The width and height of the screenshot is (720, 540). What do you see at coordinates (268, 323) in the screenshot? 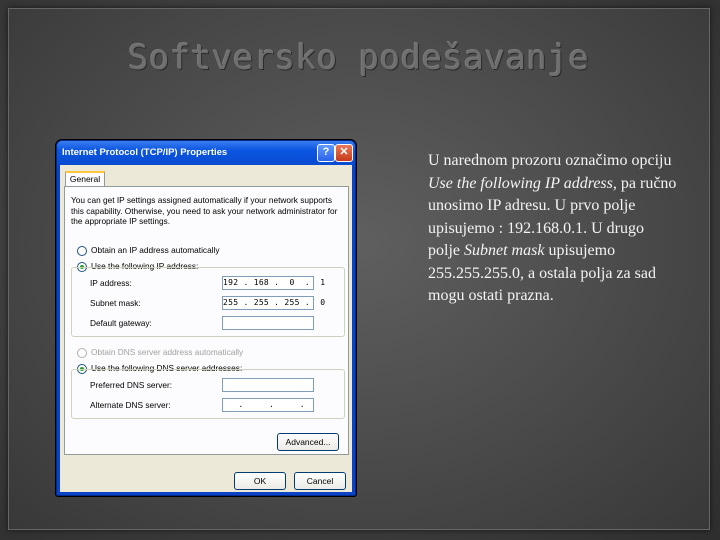
I see `default-gateway-field` at bounding box center [268, 323].